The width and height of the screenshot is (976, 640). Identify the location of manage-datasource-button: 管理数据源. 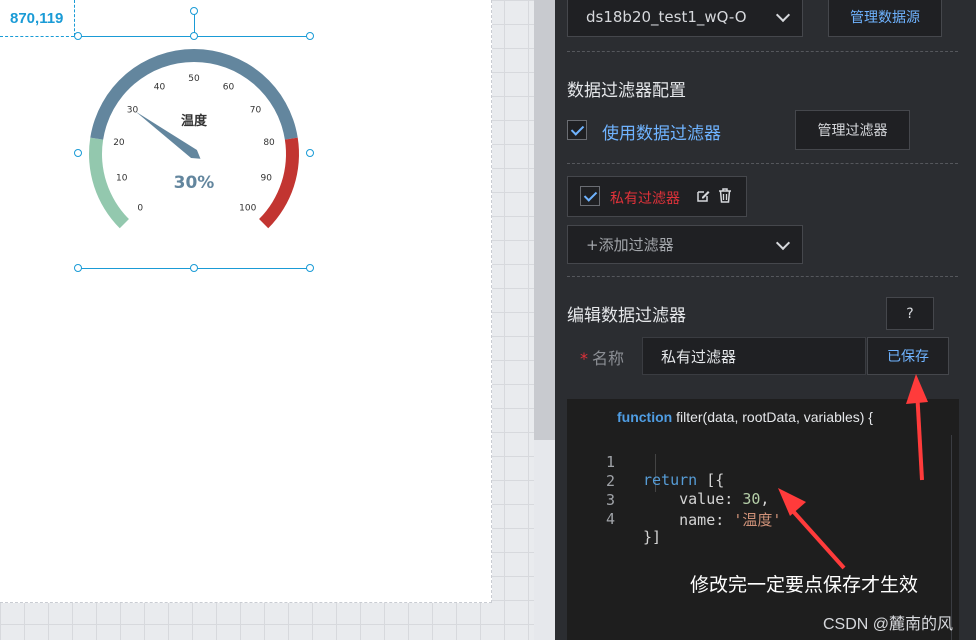
(885, 18).